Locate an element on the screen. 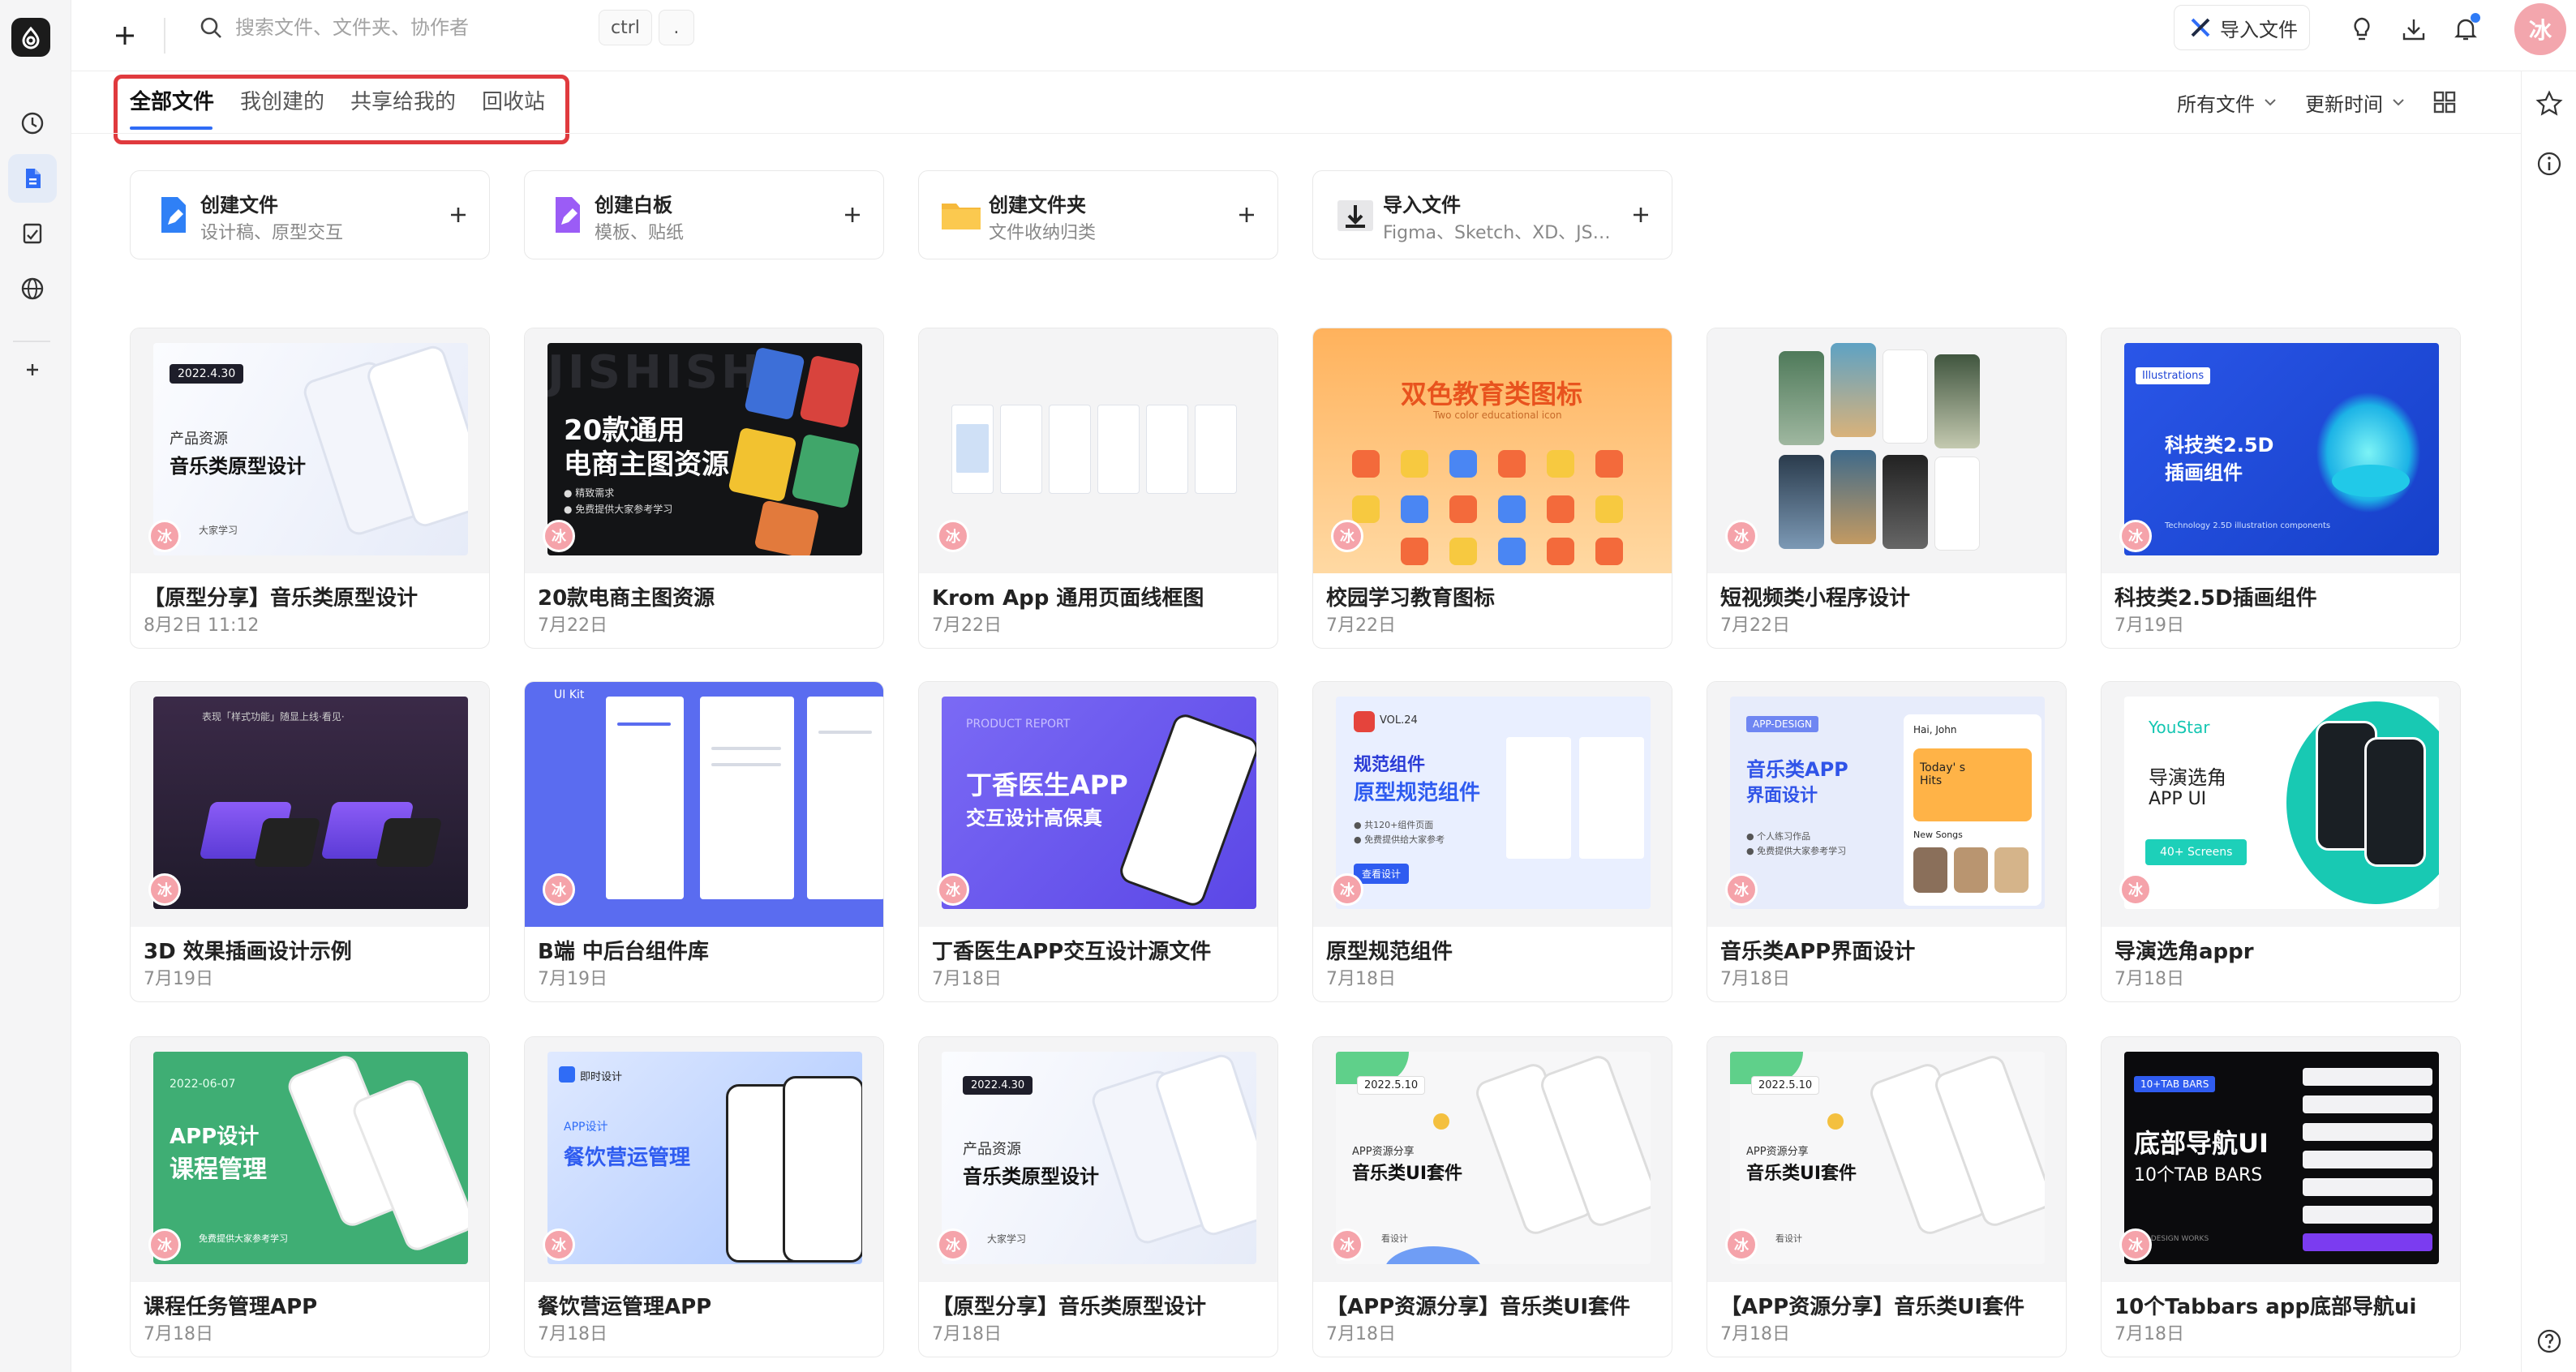  lightbulb-icon is located at coordinates (2361, 30).